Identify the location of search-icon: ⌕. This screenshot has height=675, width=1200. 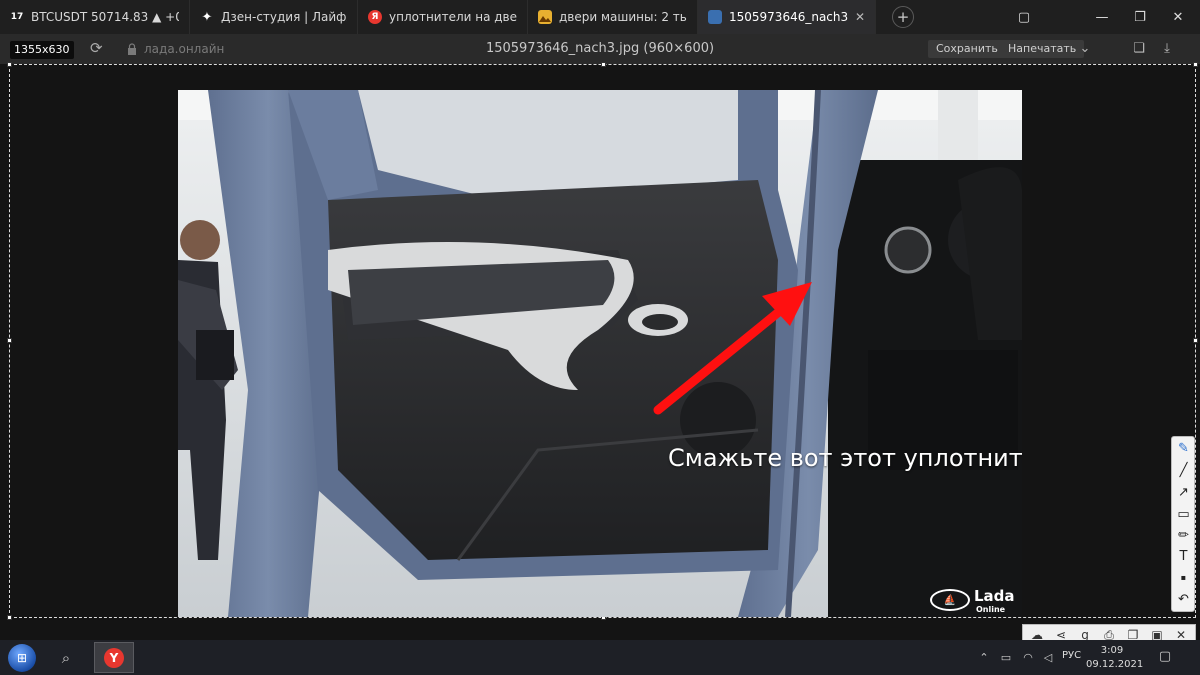
(66, 658).